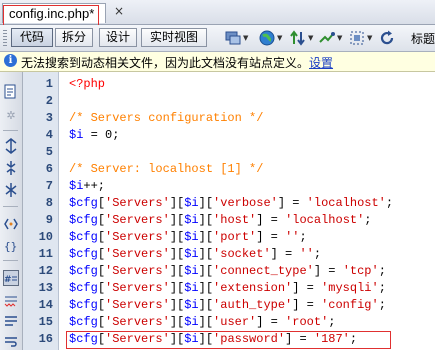 The width and height of the screenshot is (435, 355). What do you see at coordinates (245, 38) in the screenshot?
I see `multiscreen-dropdown-icon: ▼` at bounding box center [245, 38].